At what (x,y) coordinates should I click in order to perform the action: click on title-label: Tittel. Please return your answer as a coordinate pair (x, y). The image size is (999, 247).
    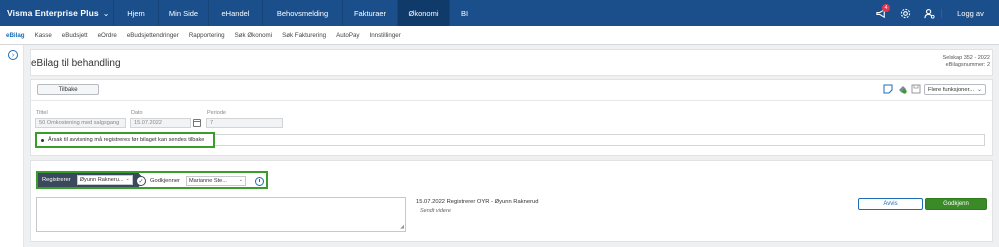
    Looking at the image, I should click on (42, 113).